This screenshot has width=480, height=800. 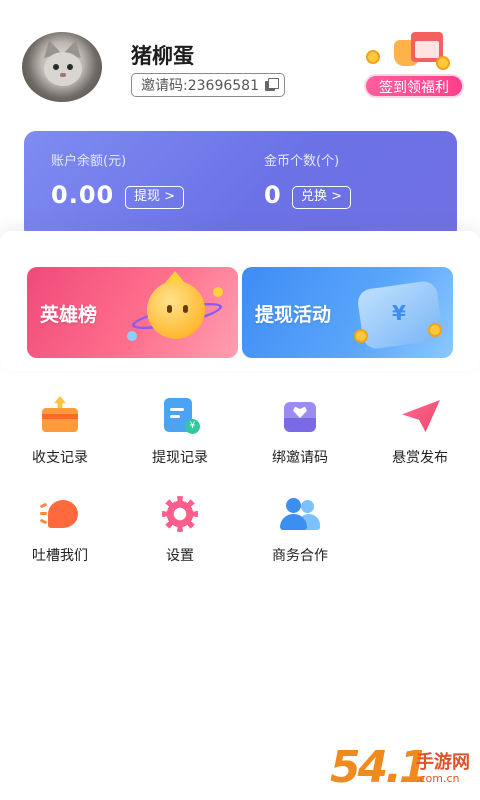 What do you see at coordinates (293, 315) in the screenshot?
I see `withdraw-activity-title: 提现活动` at bounding box center [293, 315].